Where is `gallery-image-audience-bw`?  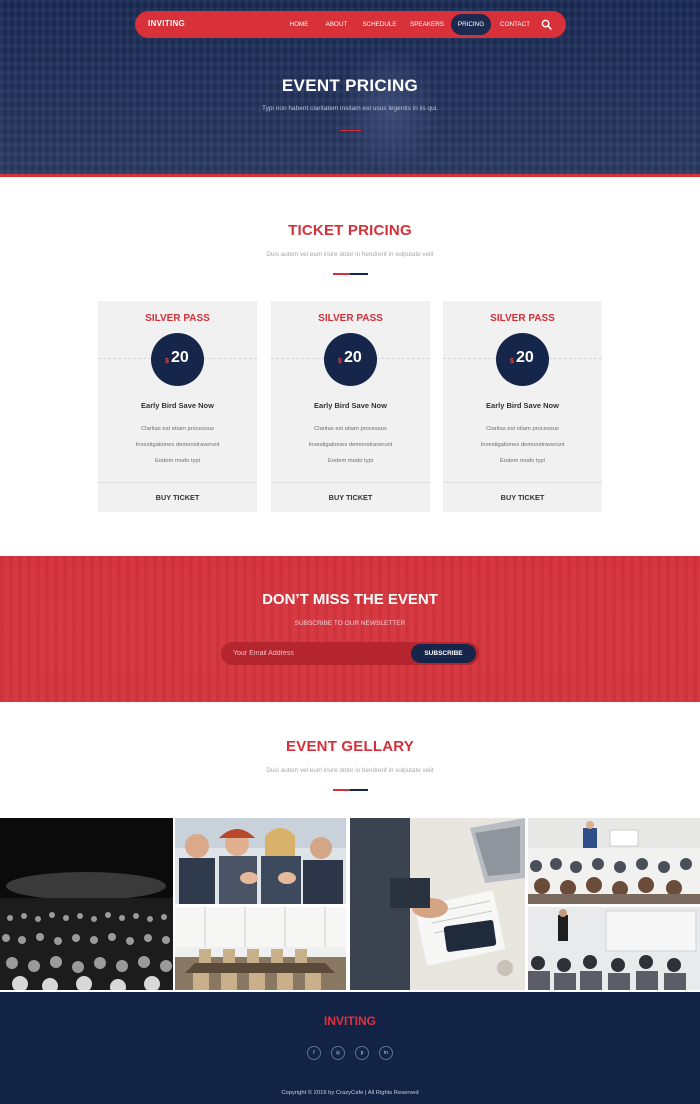
gallery-image-audience-bw is located at coordinates (86, 904).